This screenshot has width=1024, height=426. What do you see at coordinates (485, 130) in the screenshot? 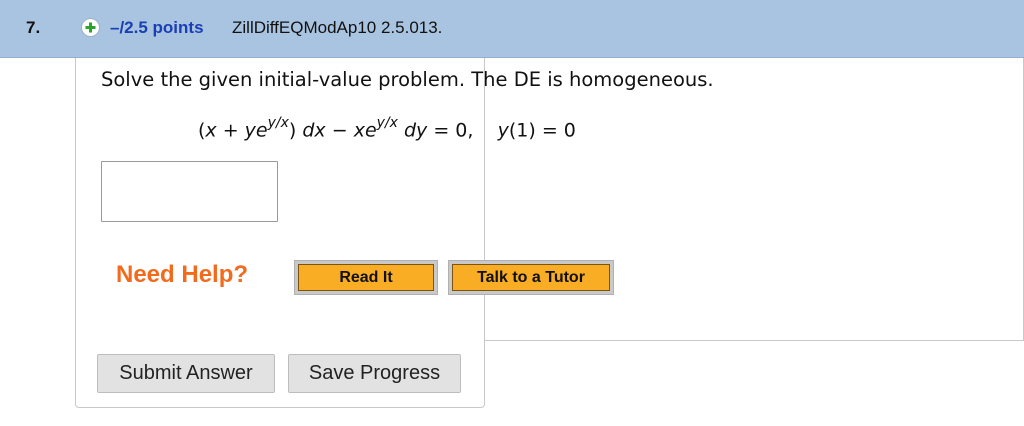
I see `eq-spacer` at bounding box center [485, 130].